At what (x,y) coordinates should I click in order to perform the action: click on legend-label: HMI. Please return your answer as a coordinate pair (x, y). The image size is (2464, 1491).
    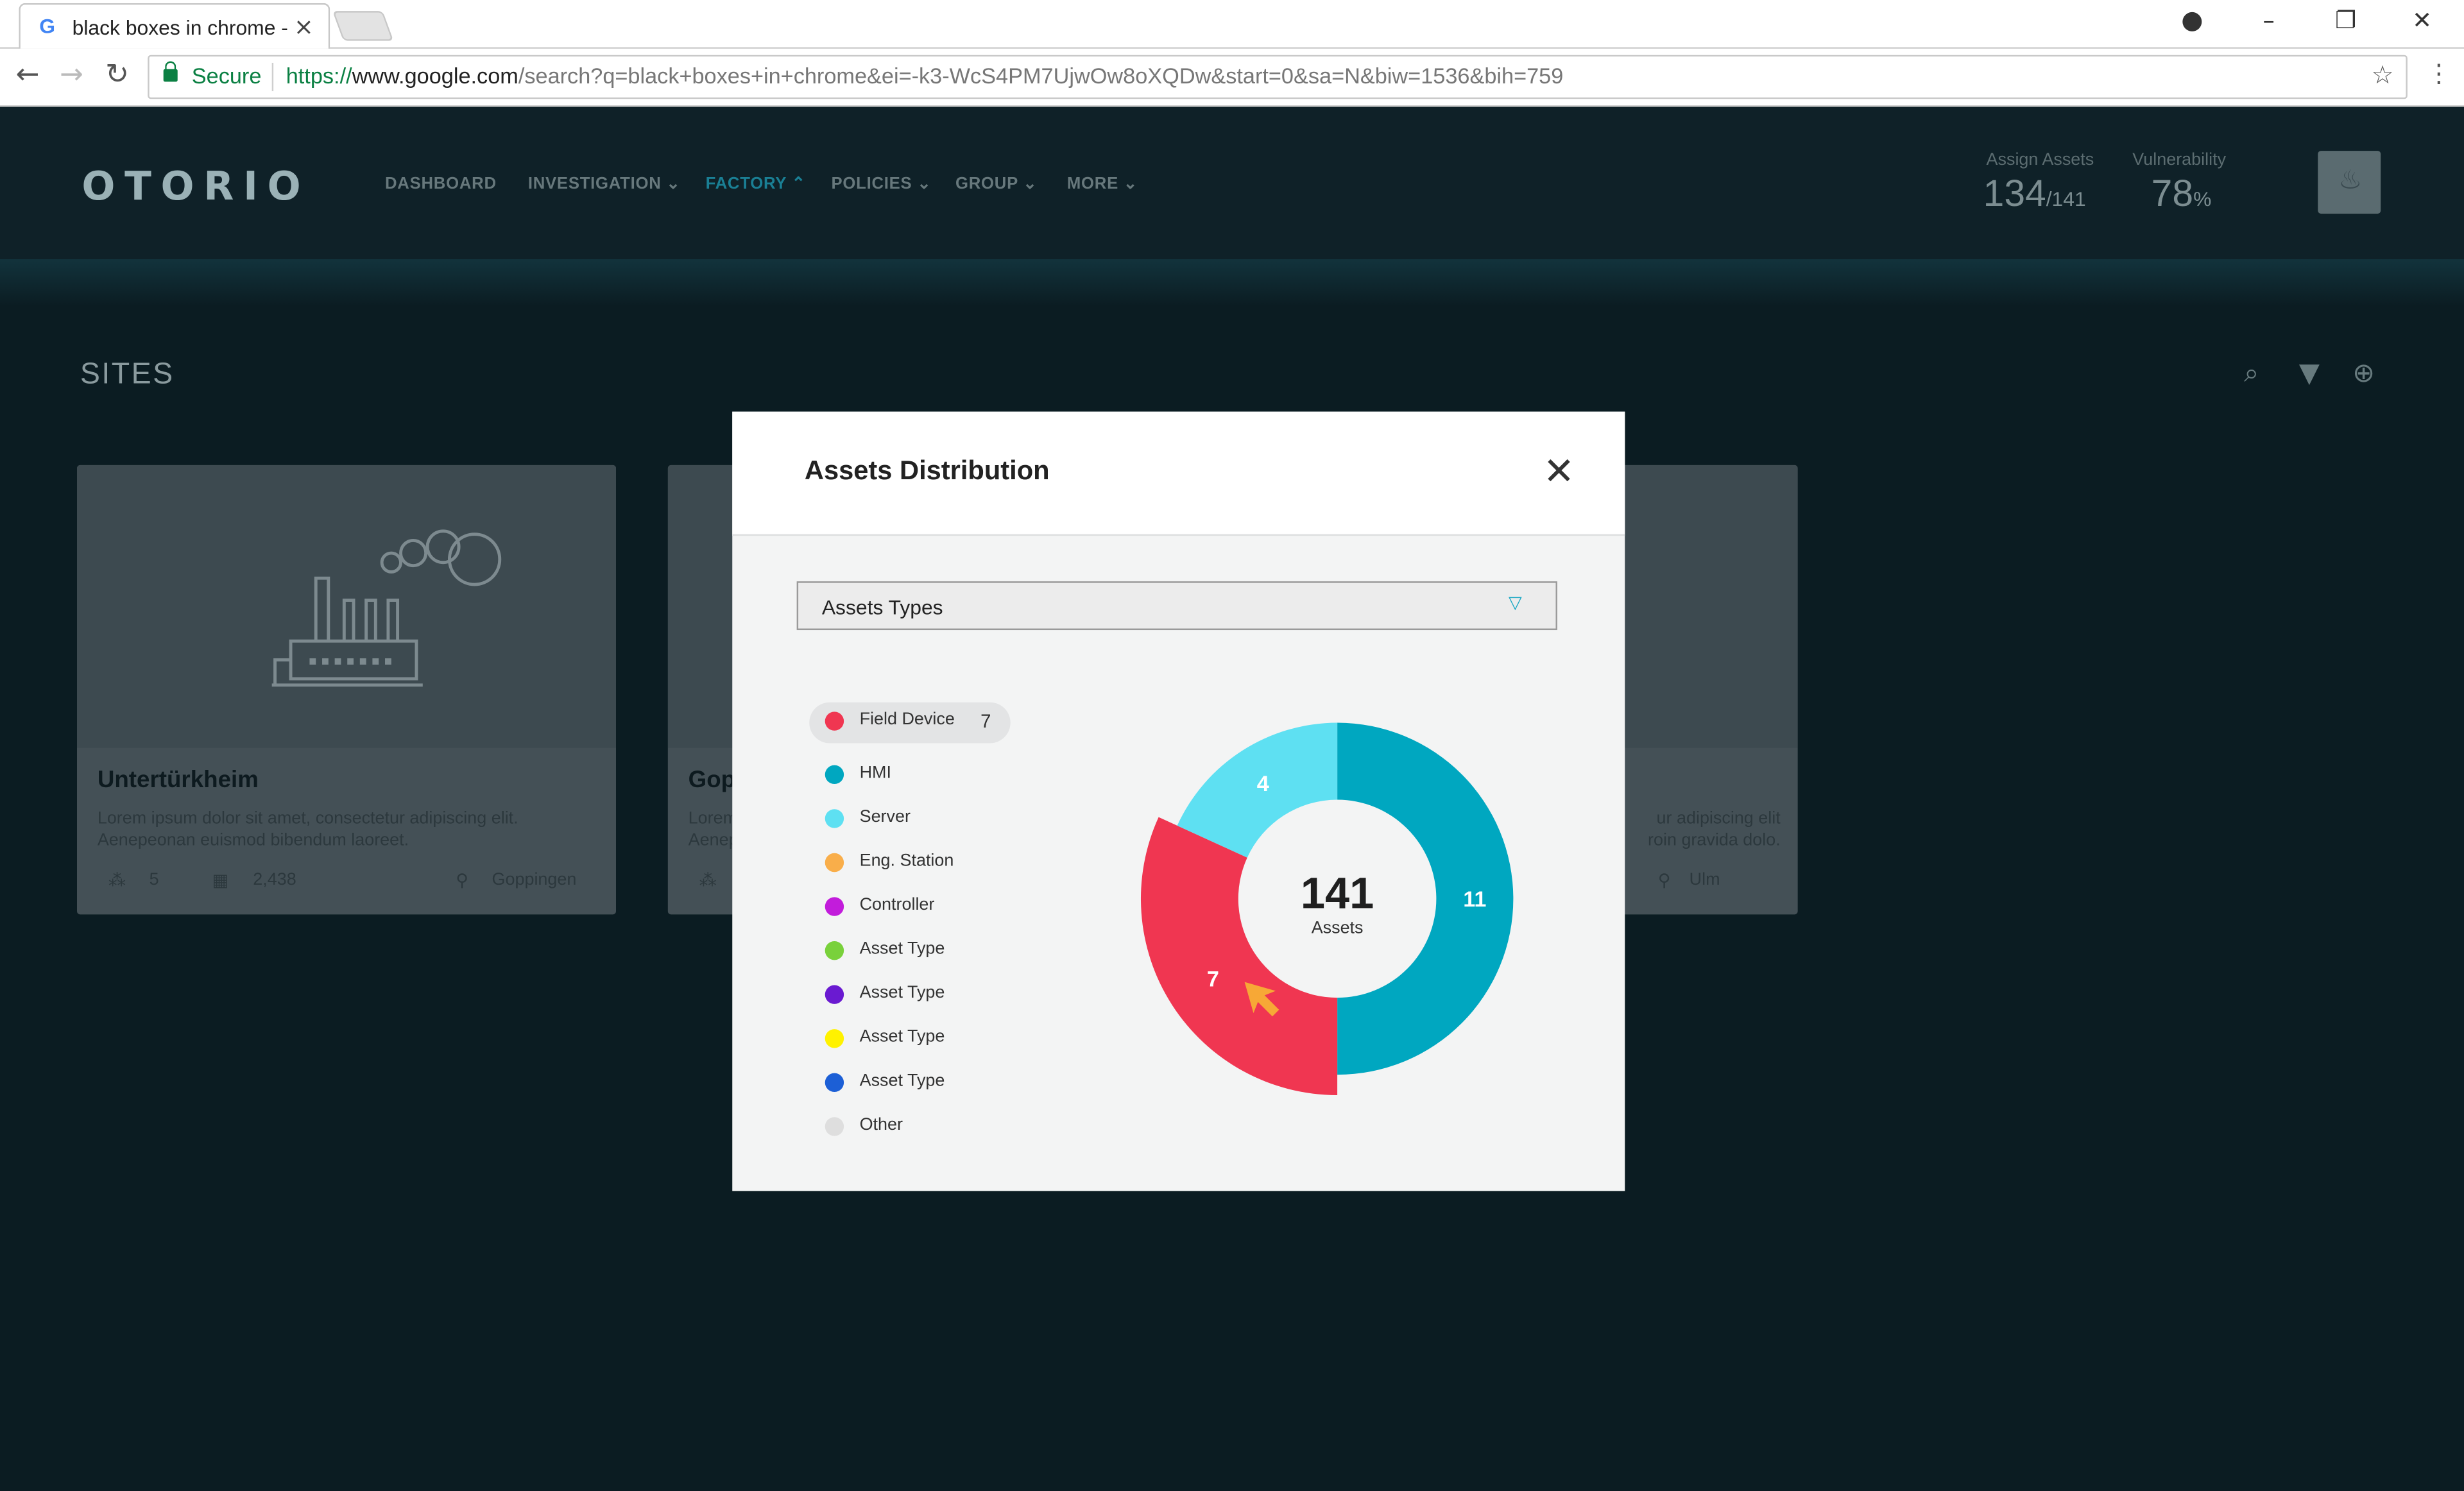
    Looking at the image, I should click on (876, 773).